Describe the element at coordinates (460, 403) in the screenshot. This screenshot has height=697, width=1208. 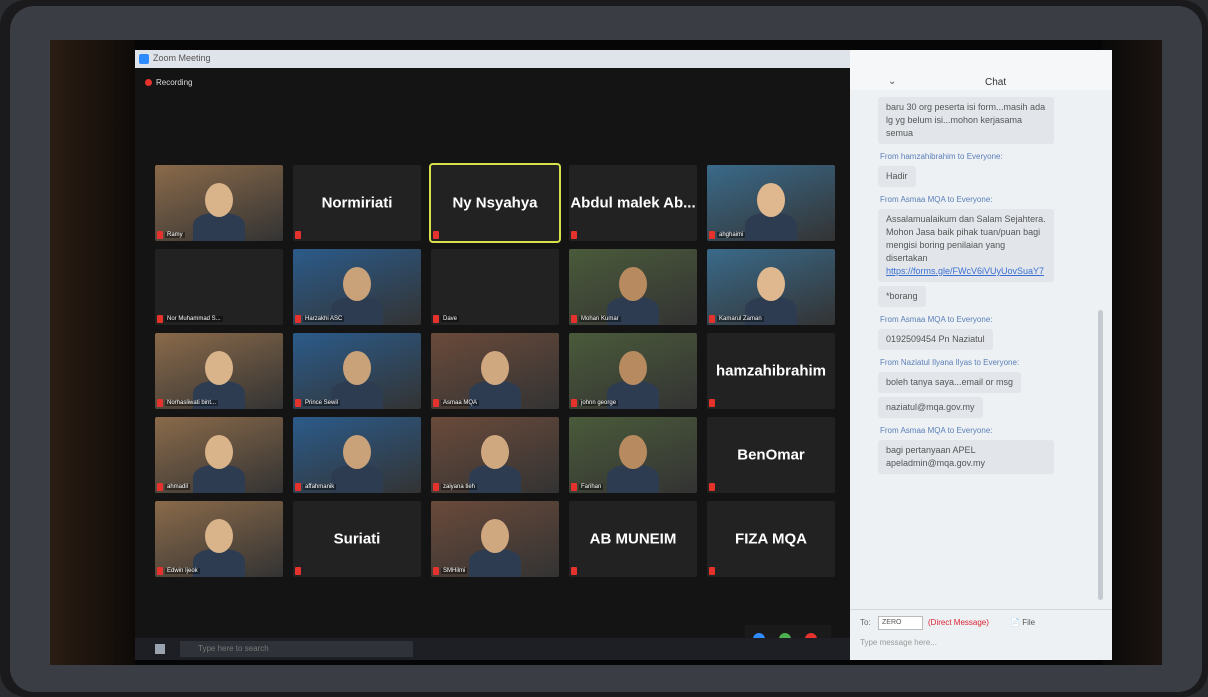
I see `participant-label: Asmaa MQA` at that location.